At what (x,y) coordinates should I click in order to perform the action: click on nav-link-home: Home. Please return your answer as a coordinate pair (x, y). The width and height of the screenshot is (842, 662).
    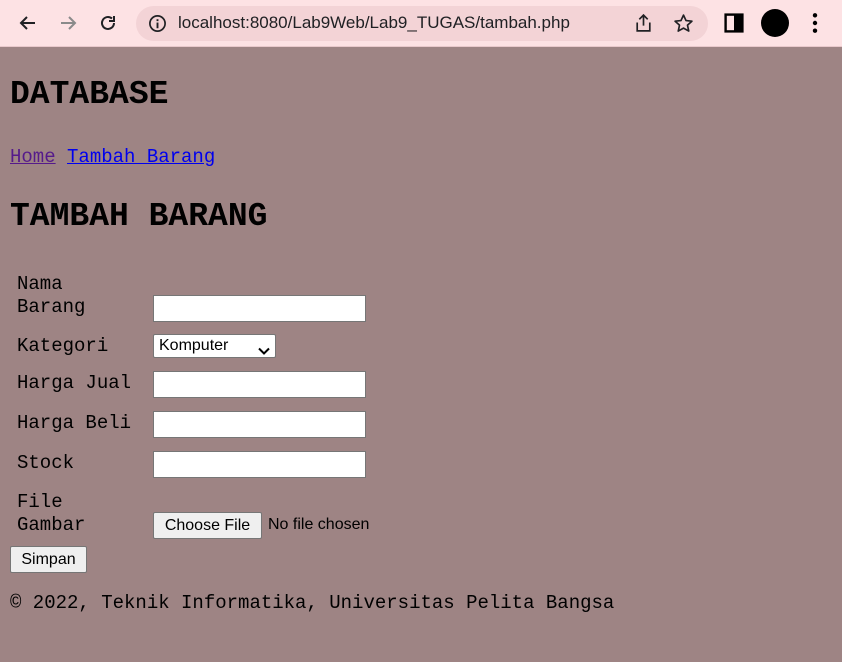
    Looking at the image, I should click on (33, 157).